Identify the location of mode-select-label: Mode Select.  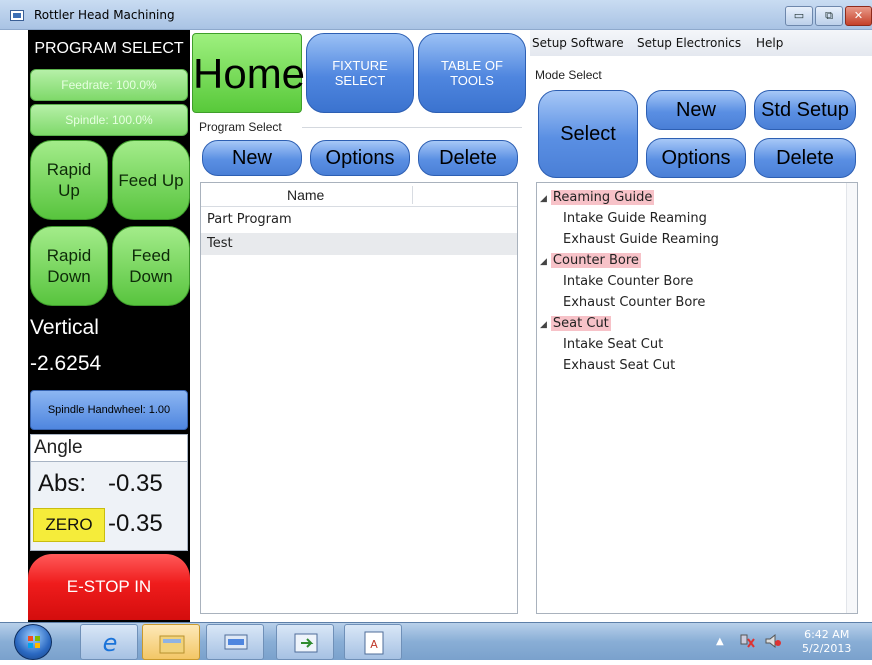
(568, 75).